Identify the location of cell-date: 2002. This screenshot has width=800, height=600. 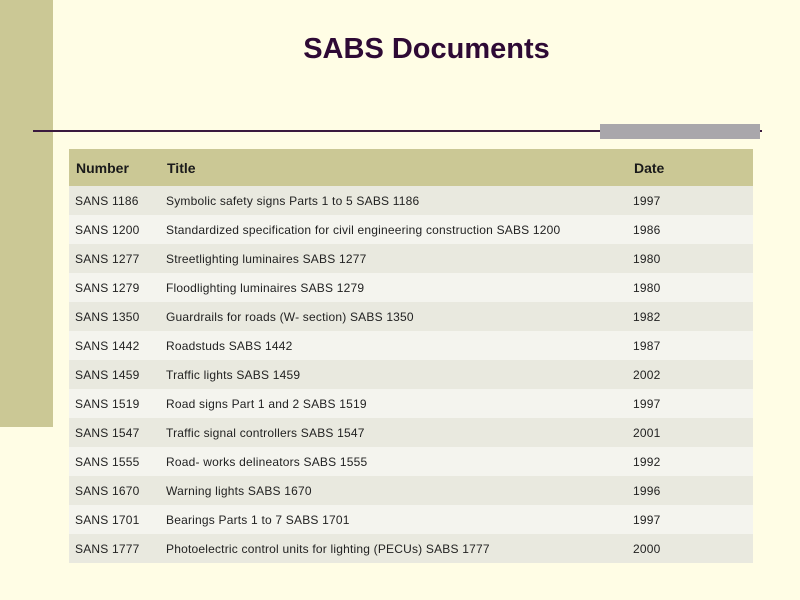
(690, 374).